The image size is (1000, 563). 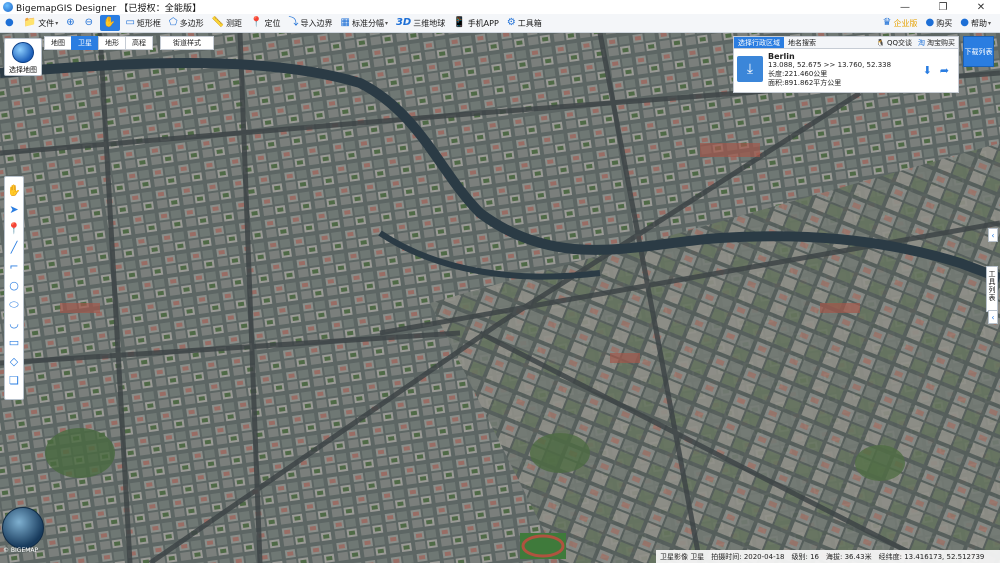 I want to click on rectangle-select-icon: ▭, so click(x=130, y=22).